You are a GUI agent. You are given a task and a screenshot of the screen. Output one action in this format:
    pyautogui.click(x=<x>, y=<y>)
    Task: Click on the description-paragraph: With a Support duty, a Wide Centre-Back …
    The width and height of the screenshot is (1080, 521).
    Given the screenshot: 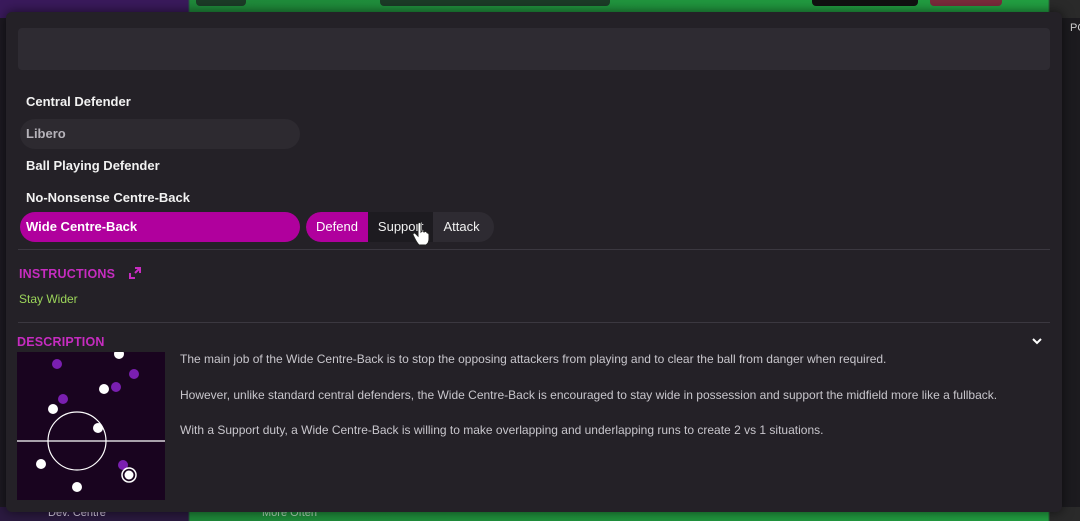 What is the action you would take?
    pyautogui.click(x=502, y=430)
    